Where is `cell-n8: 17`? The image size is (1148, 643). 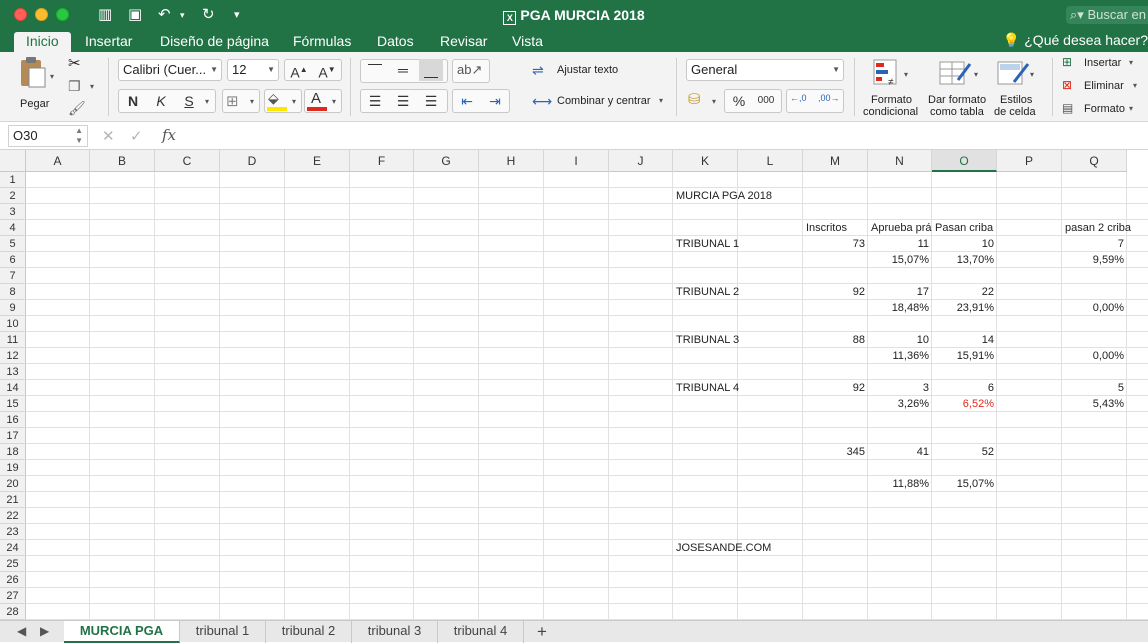
cell-n8: 17 is located at coordinates (900, 292).